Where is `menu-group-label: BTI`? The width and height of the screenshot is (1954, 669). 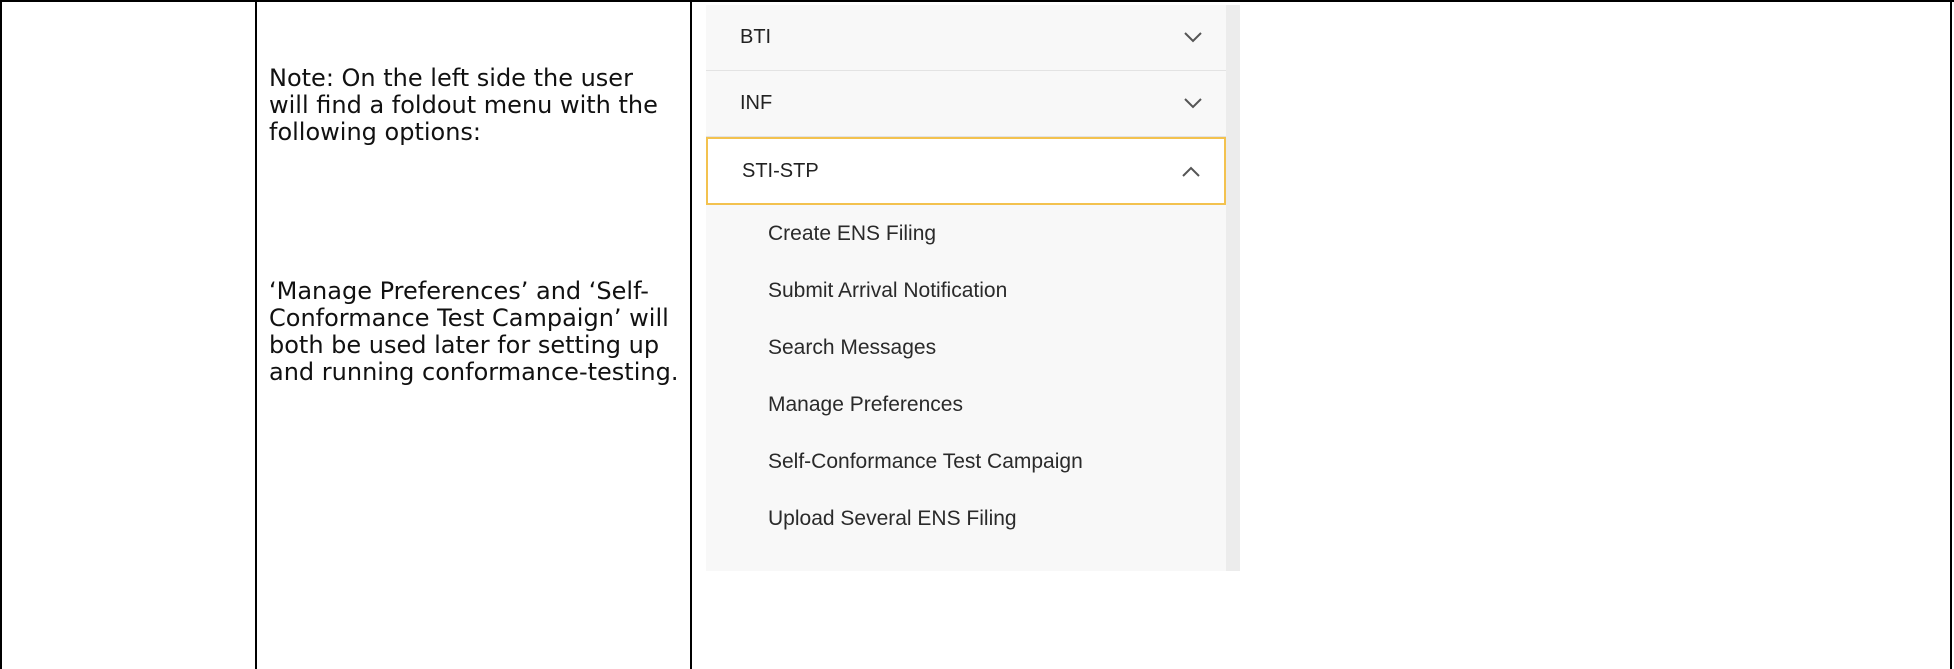 menu-group-label: BTI is located at coordinates (756, 37).